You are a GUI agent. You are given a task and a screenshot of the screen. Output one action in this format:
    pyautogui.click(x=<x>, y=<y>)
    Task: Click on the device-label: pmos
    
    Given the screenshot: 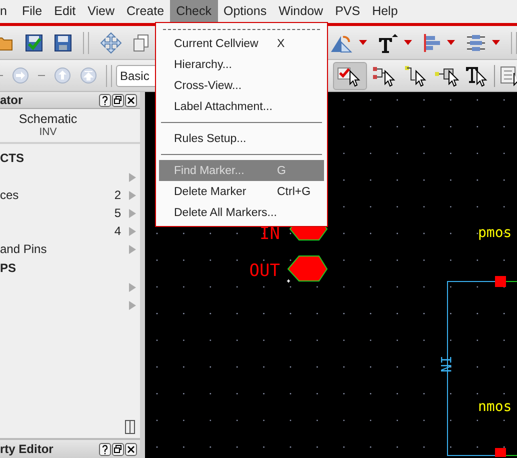 What is the action you would take?
    pyautogui.click(x=495, y=233)
    